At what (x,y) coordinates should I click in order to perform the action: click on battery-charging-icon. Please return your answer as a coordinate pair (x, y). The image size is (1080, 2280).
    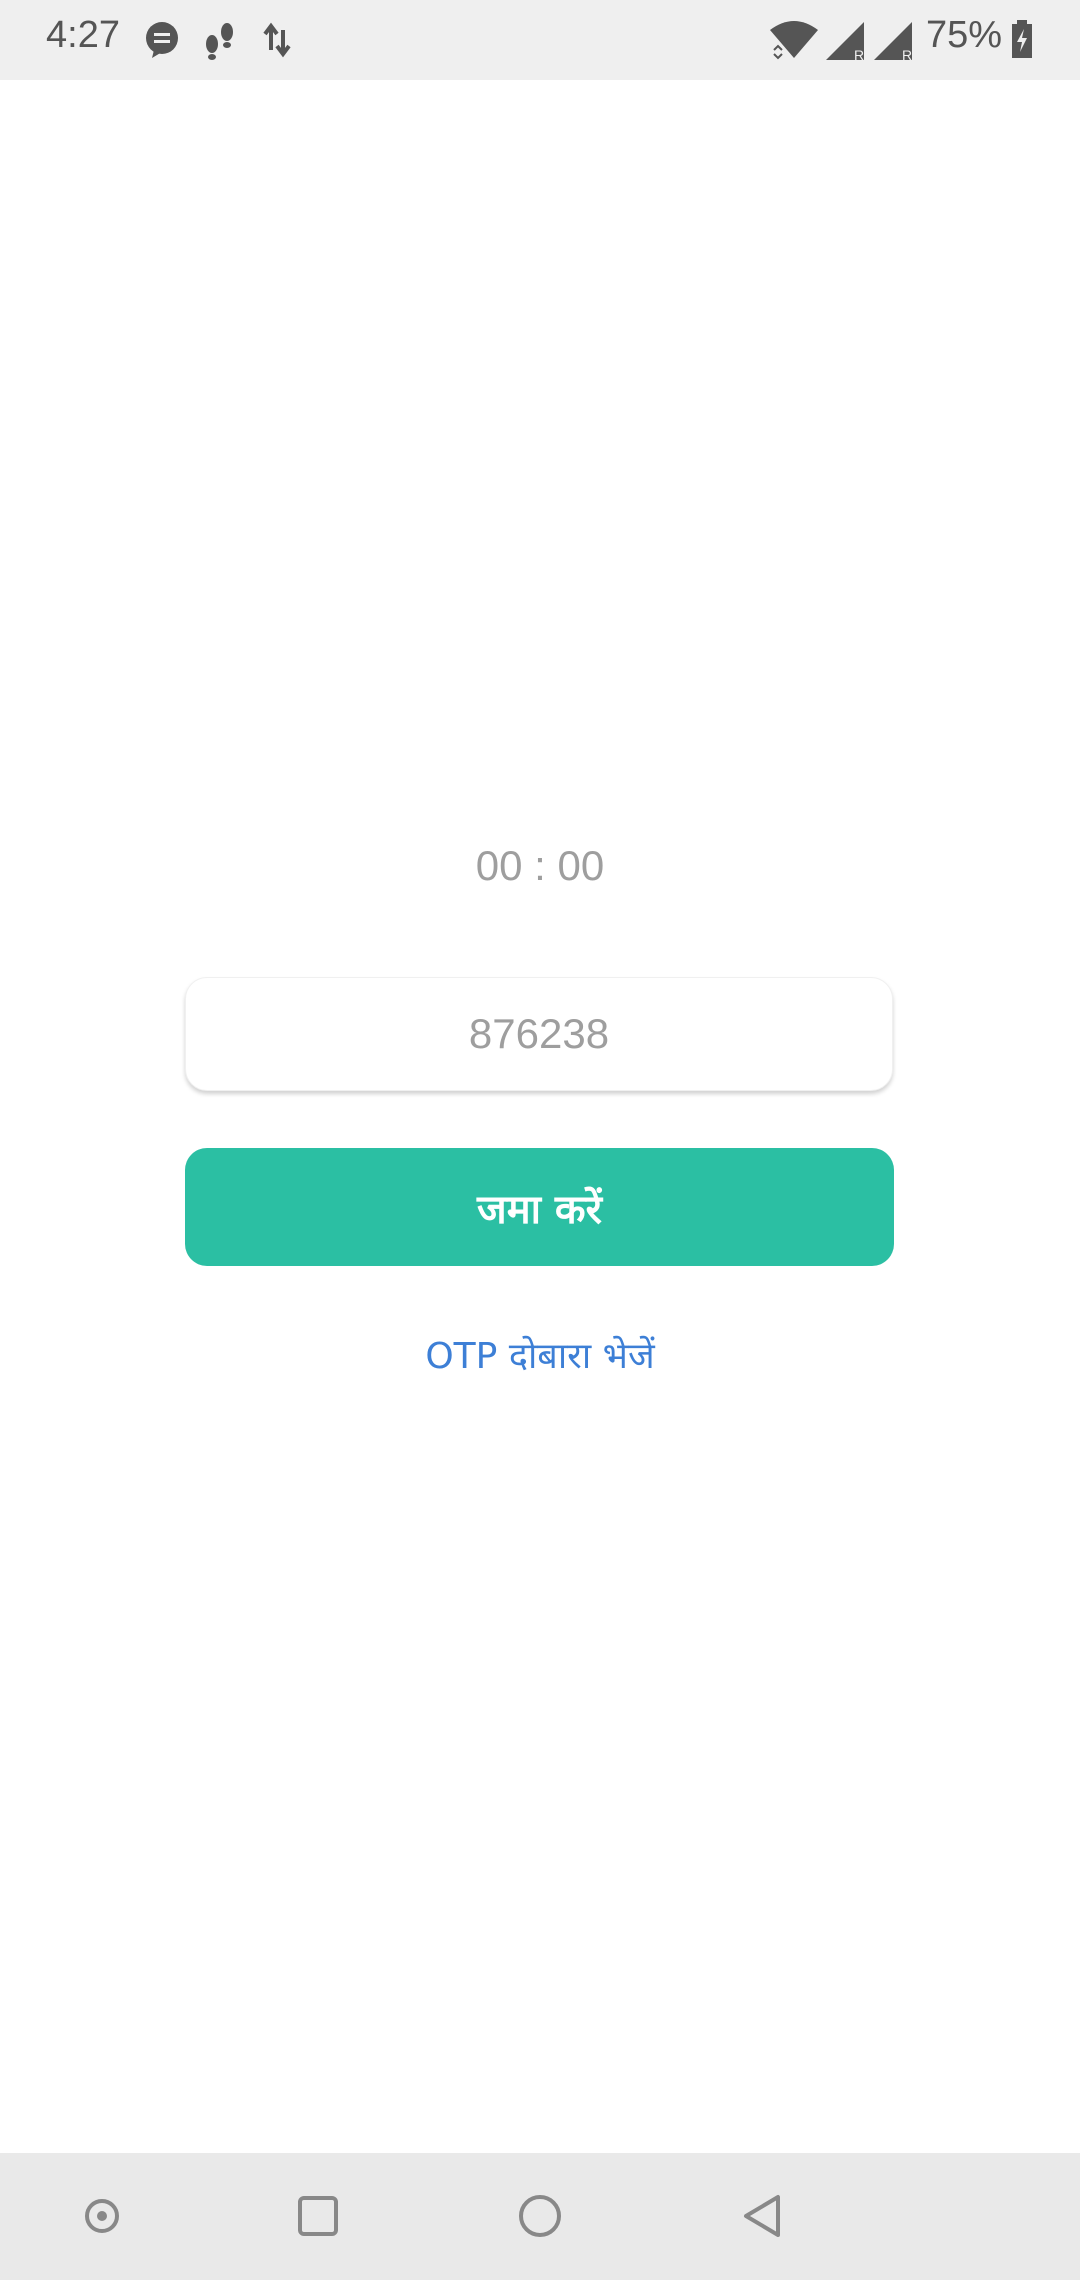
    Looking at the image, I should click on (1022, 42).